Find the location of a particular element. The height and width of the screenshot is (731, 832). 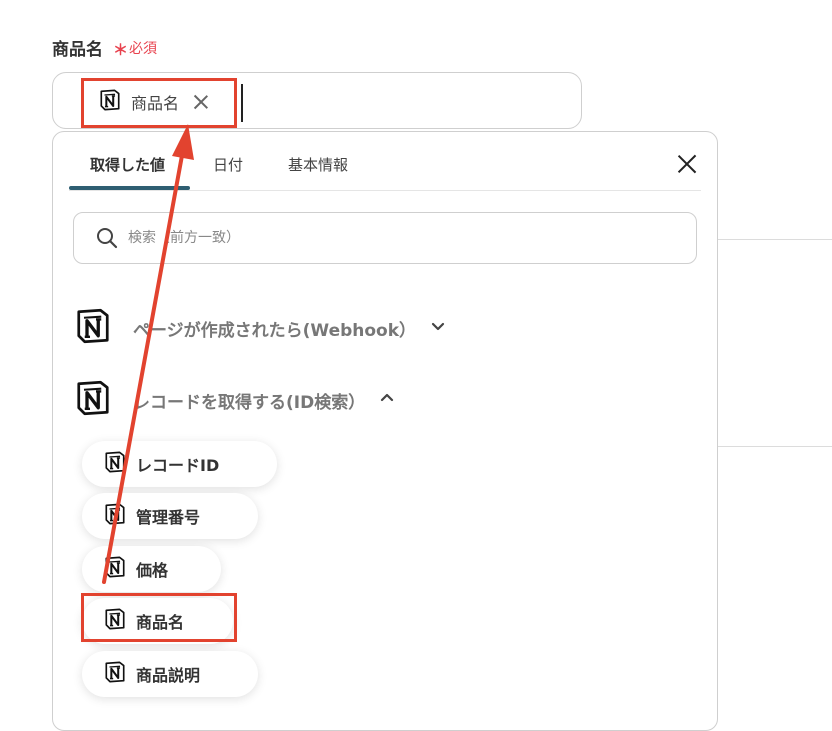

tab-basic-info: 基本情報 is located at coordinates (318, 164).